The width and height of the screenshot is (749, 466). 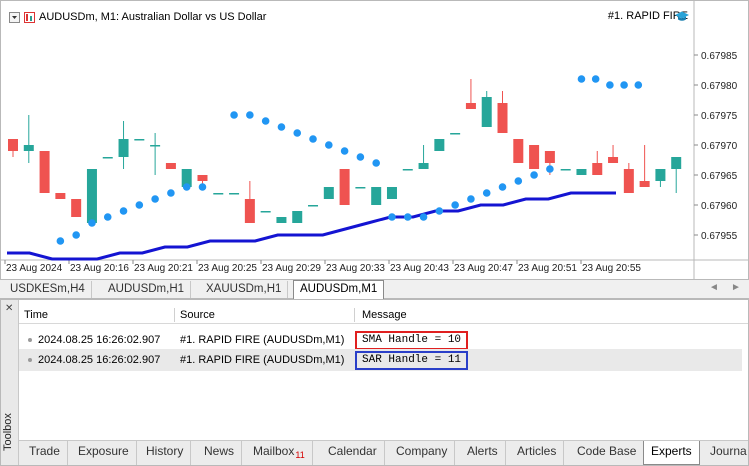 What do you see at coordinates (9, 308) in the screenshot?
I see `close-icon: ✕` at bounding box center [9, 308].